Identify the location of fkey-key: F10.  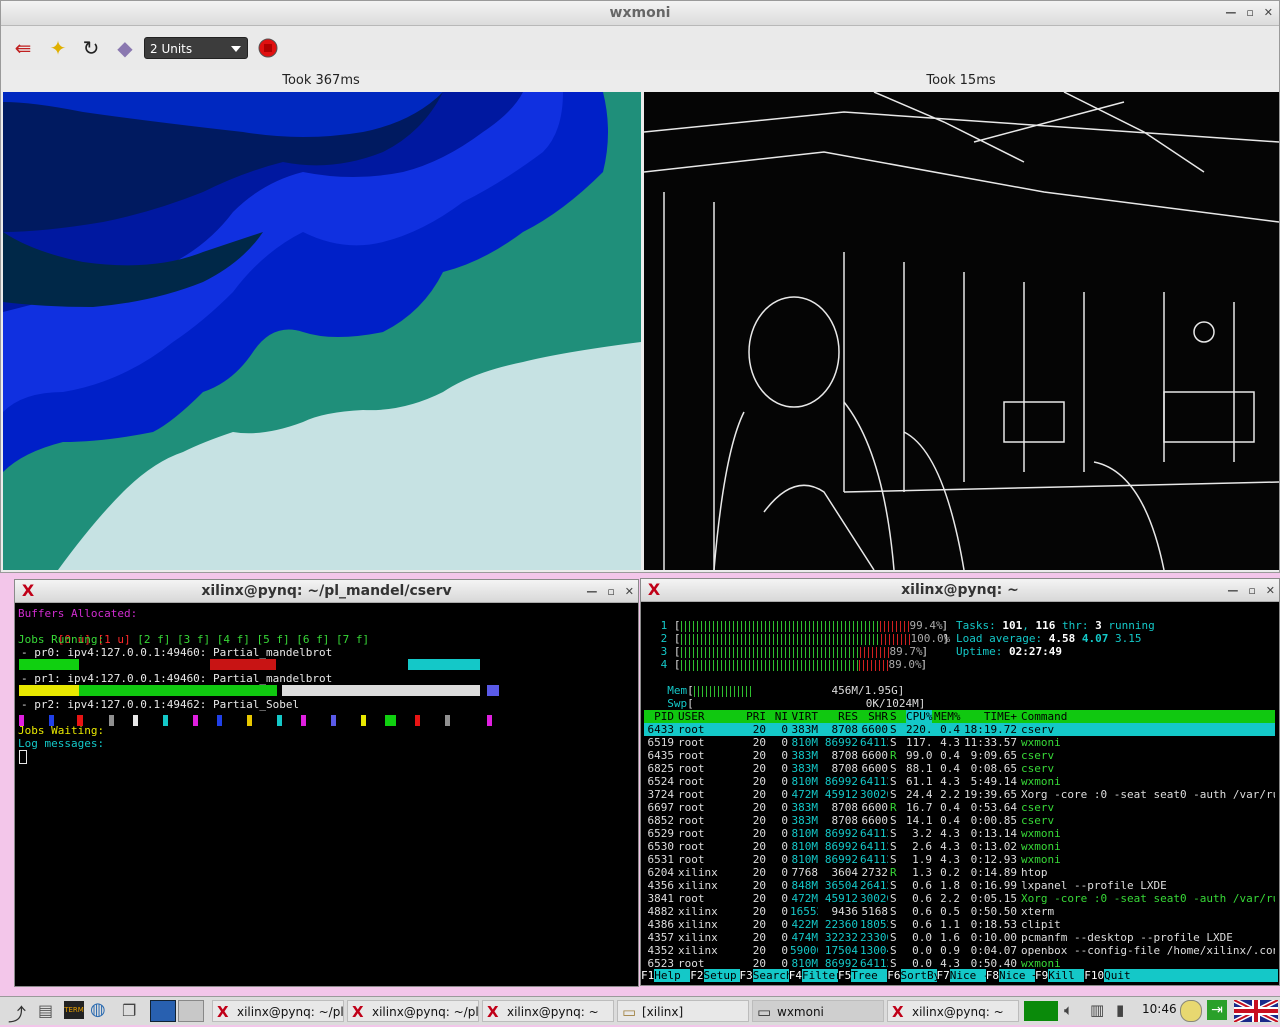
(1094, 975).